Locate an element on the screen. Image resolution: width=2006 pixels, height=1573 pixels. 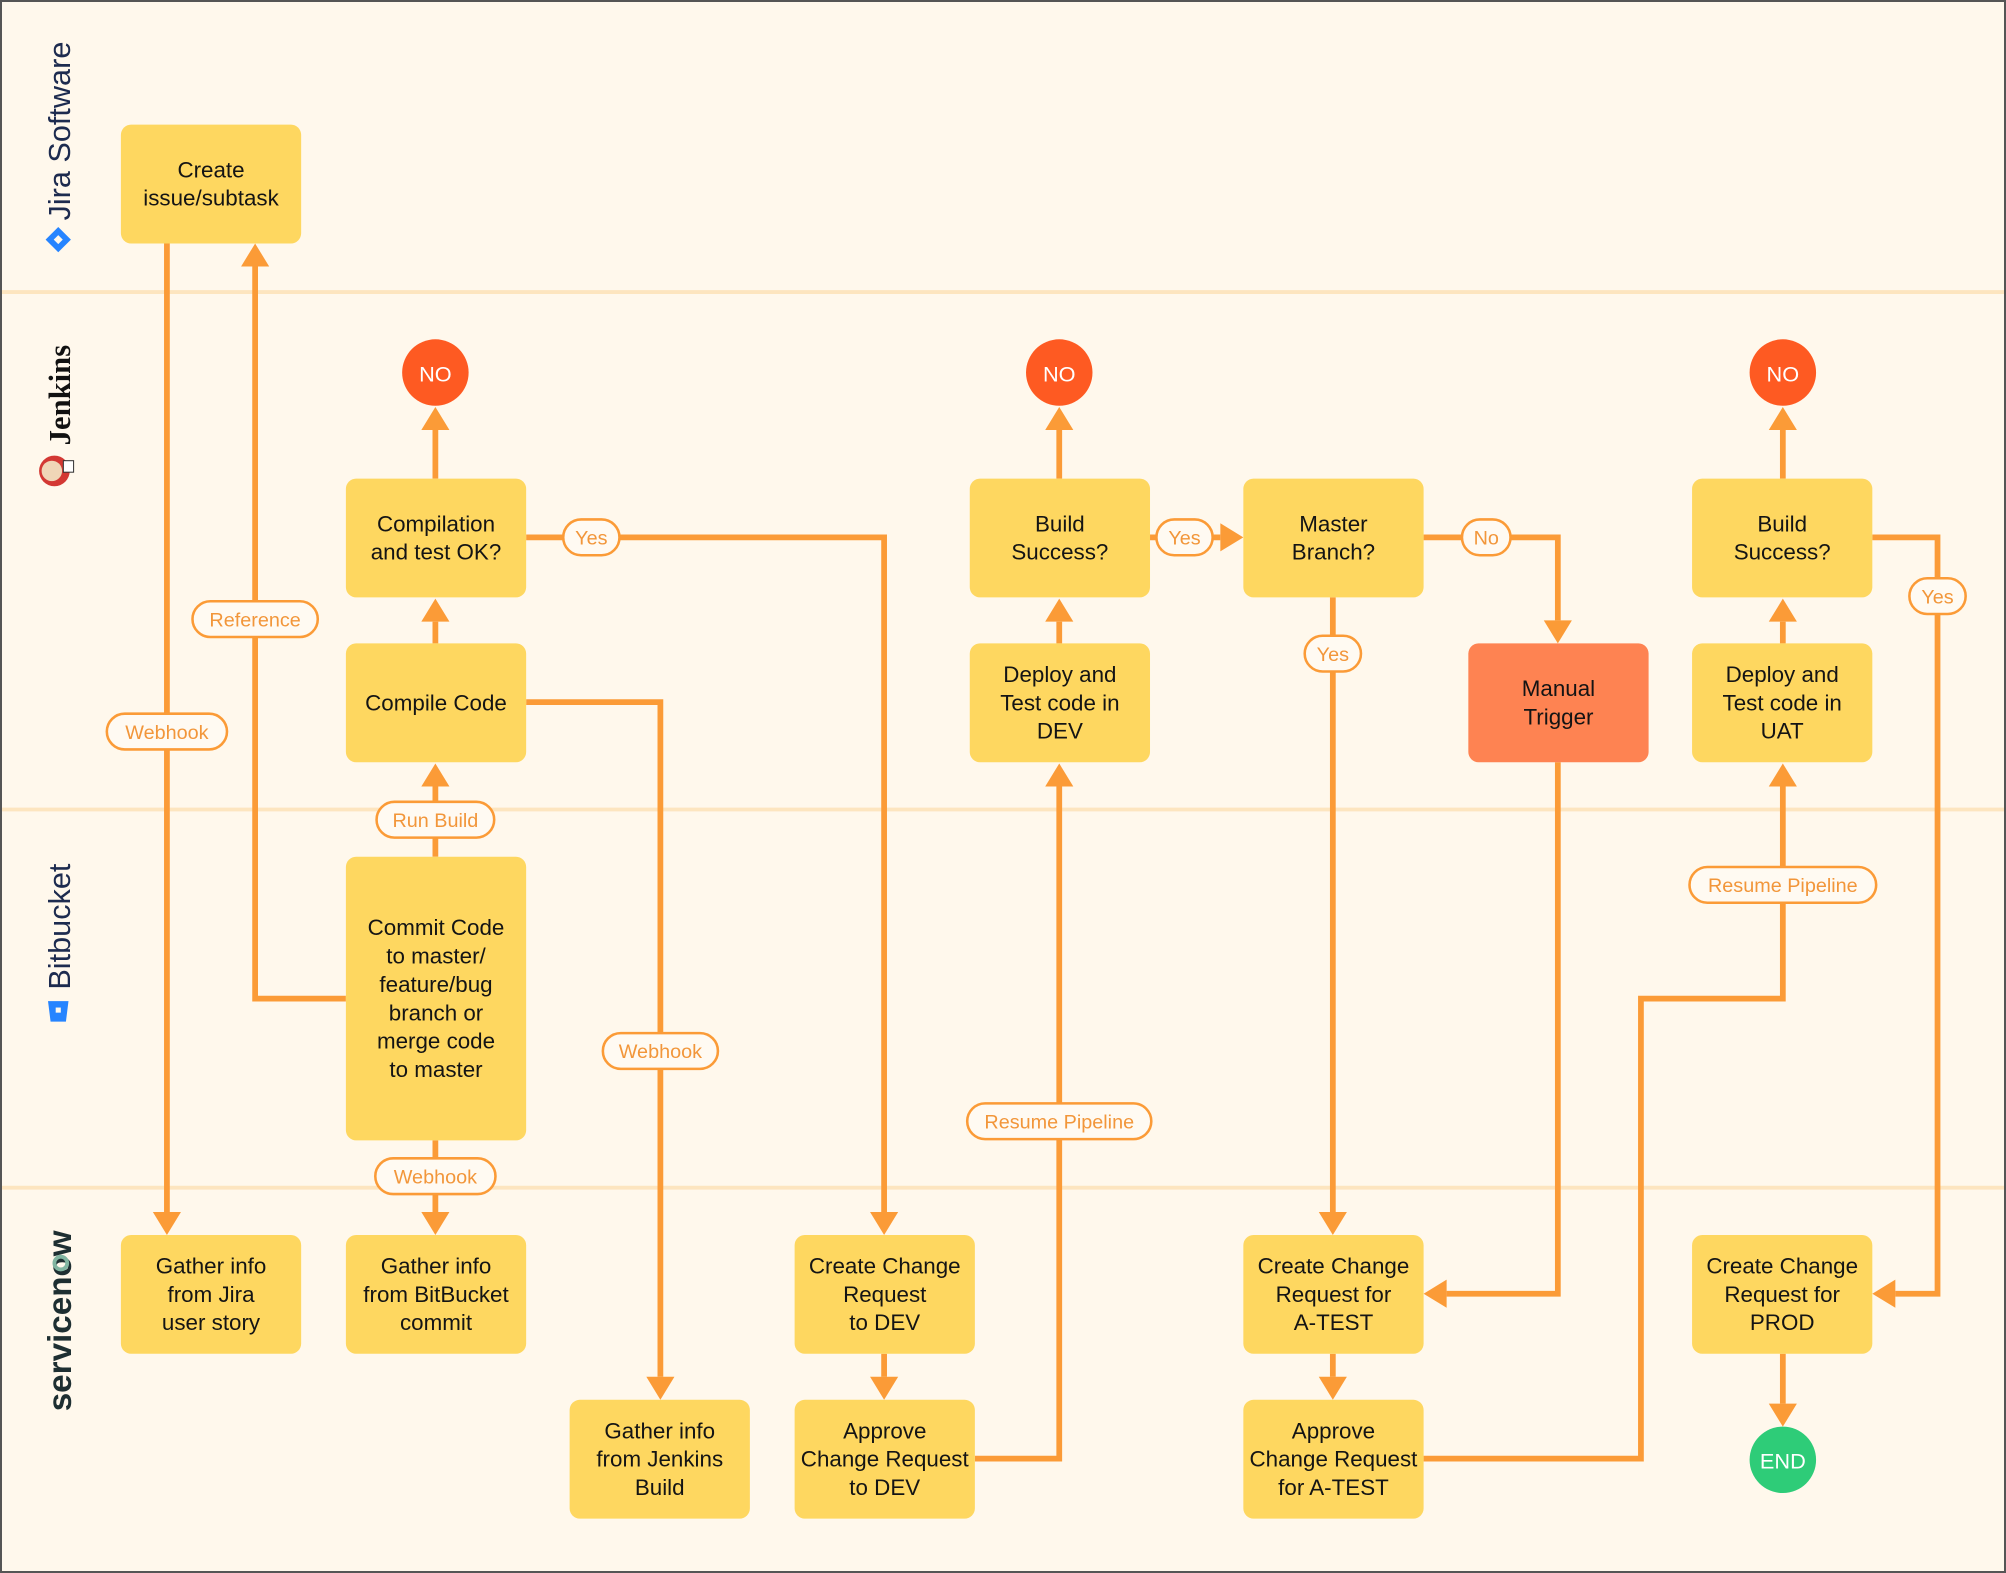
terminal-end: END is located at coordinates (1783, 1460).